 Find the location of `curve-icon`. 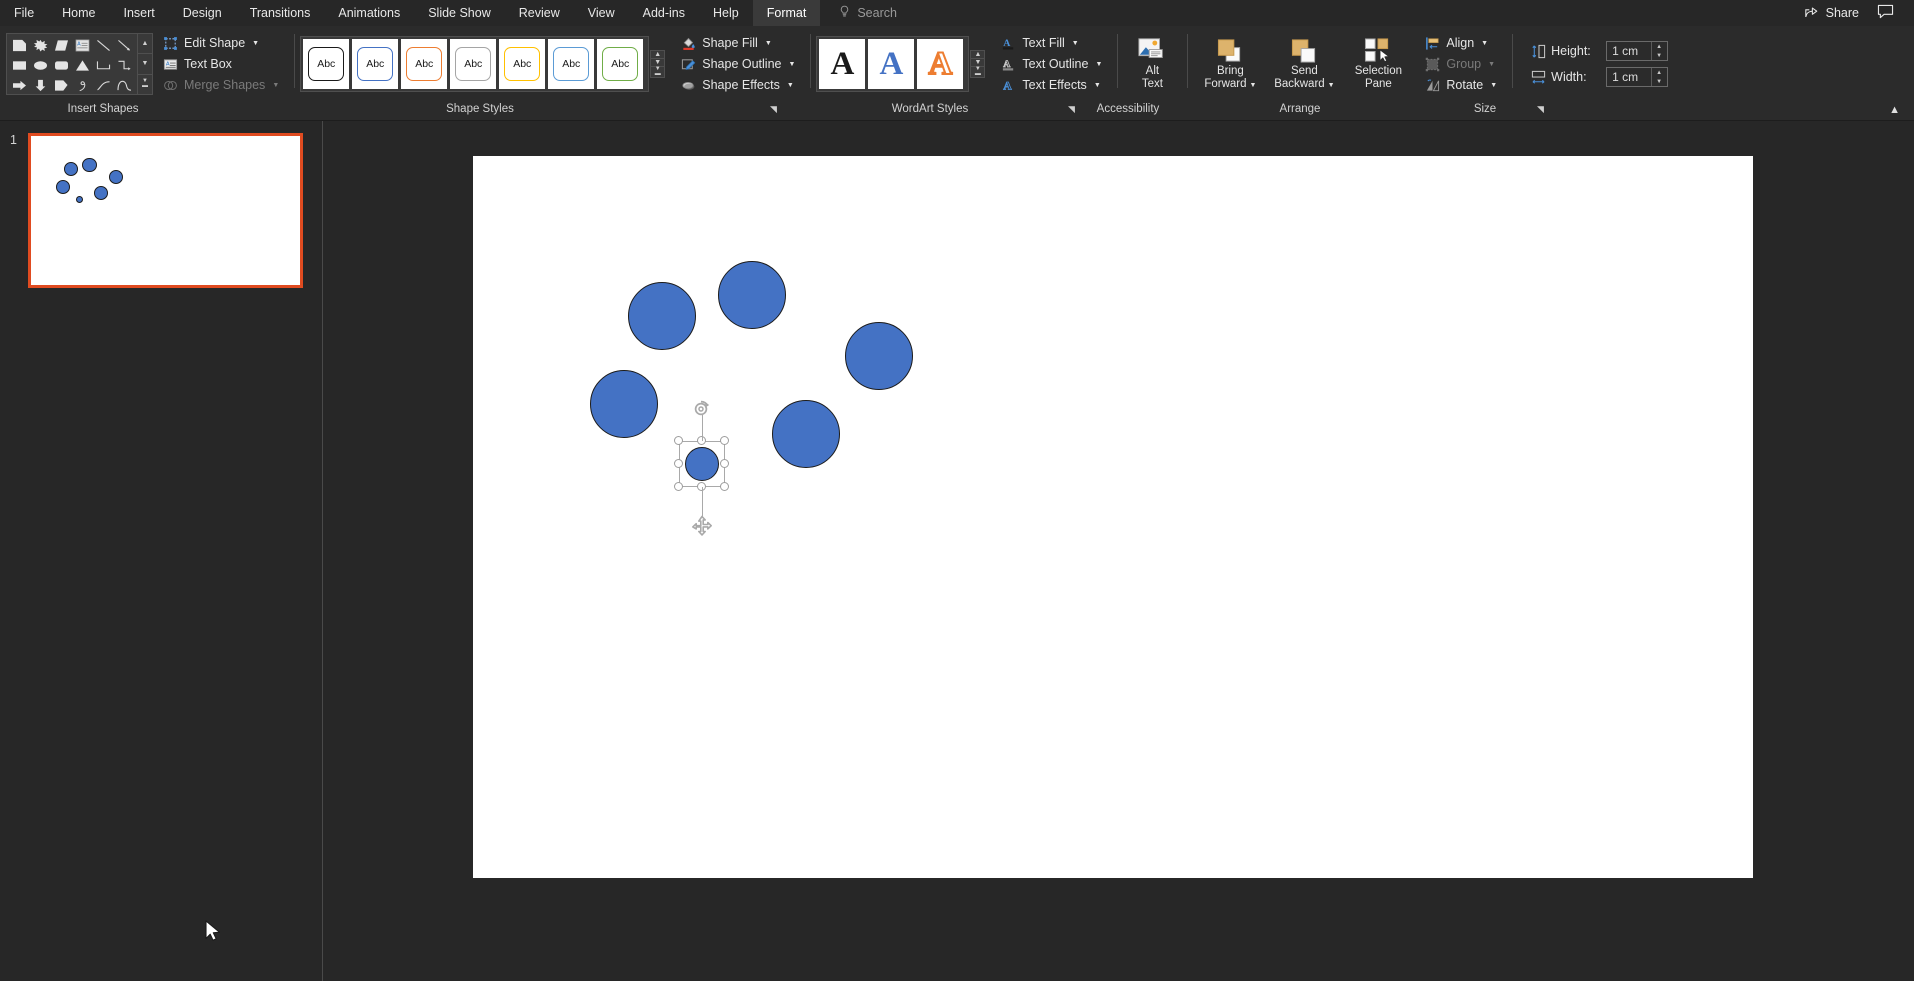

curve-icon is located at coordinates (103, 85).